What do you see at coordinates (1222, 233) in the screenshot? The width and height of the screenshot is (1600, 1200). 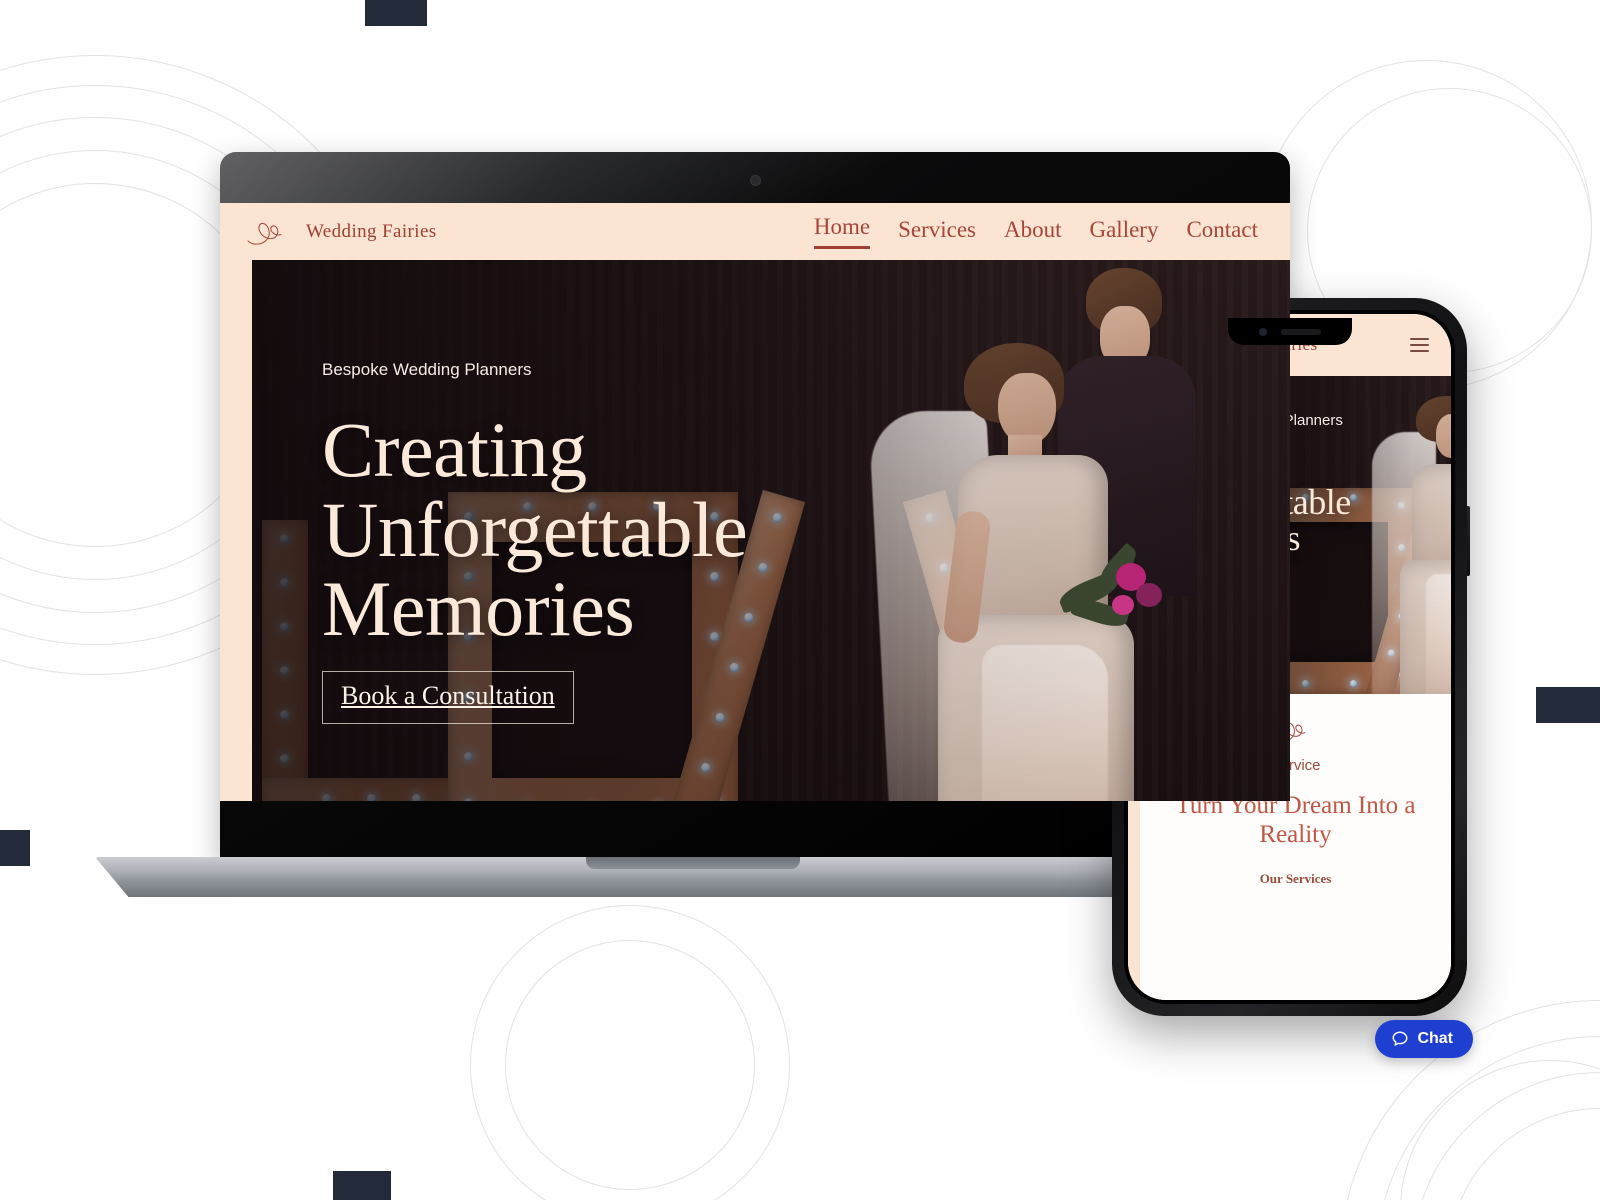 I see `nav-item-contact: Contact` at bounding box center [1222, 233].